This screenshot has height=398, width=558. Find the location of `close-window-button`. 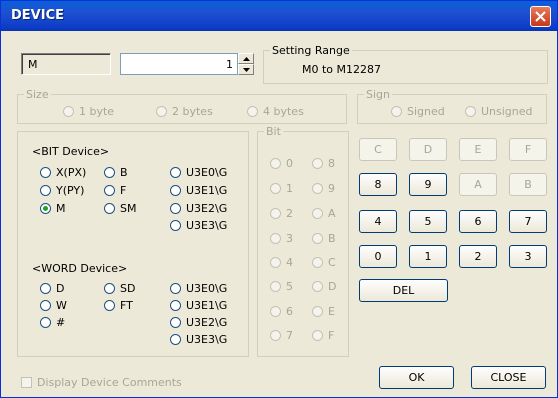

close-window-button is located at coordinates (540, 16).